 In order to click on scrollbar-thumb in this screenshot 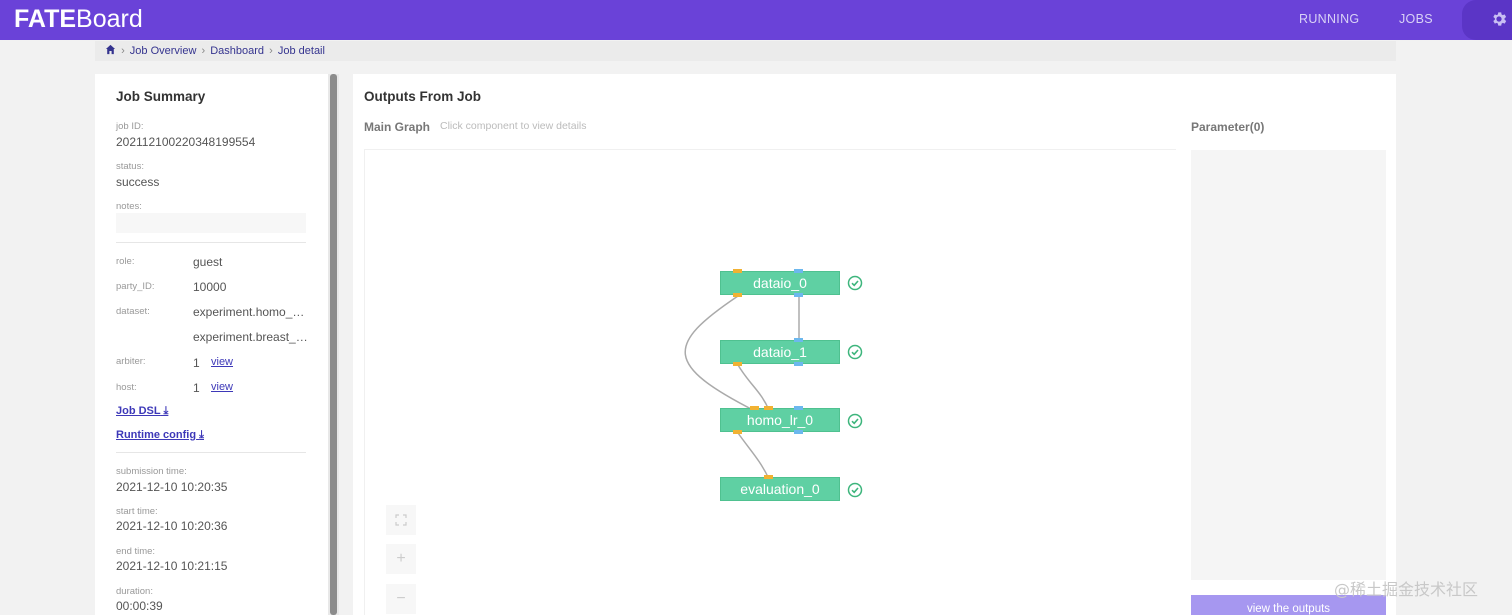, I will do `click(333, 344)`.